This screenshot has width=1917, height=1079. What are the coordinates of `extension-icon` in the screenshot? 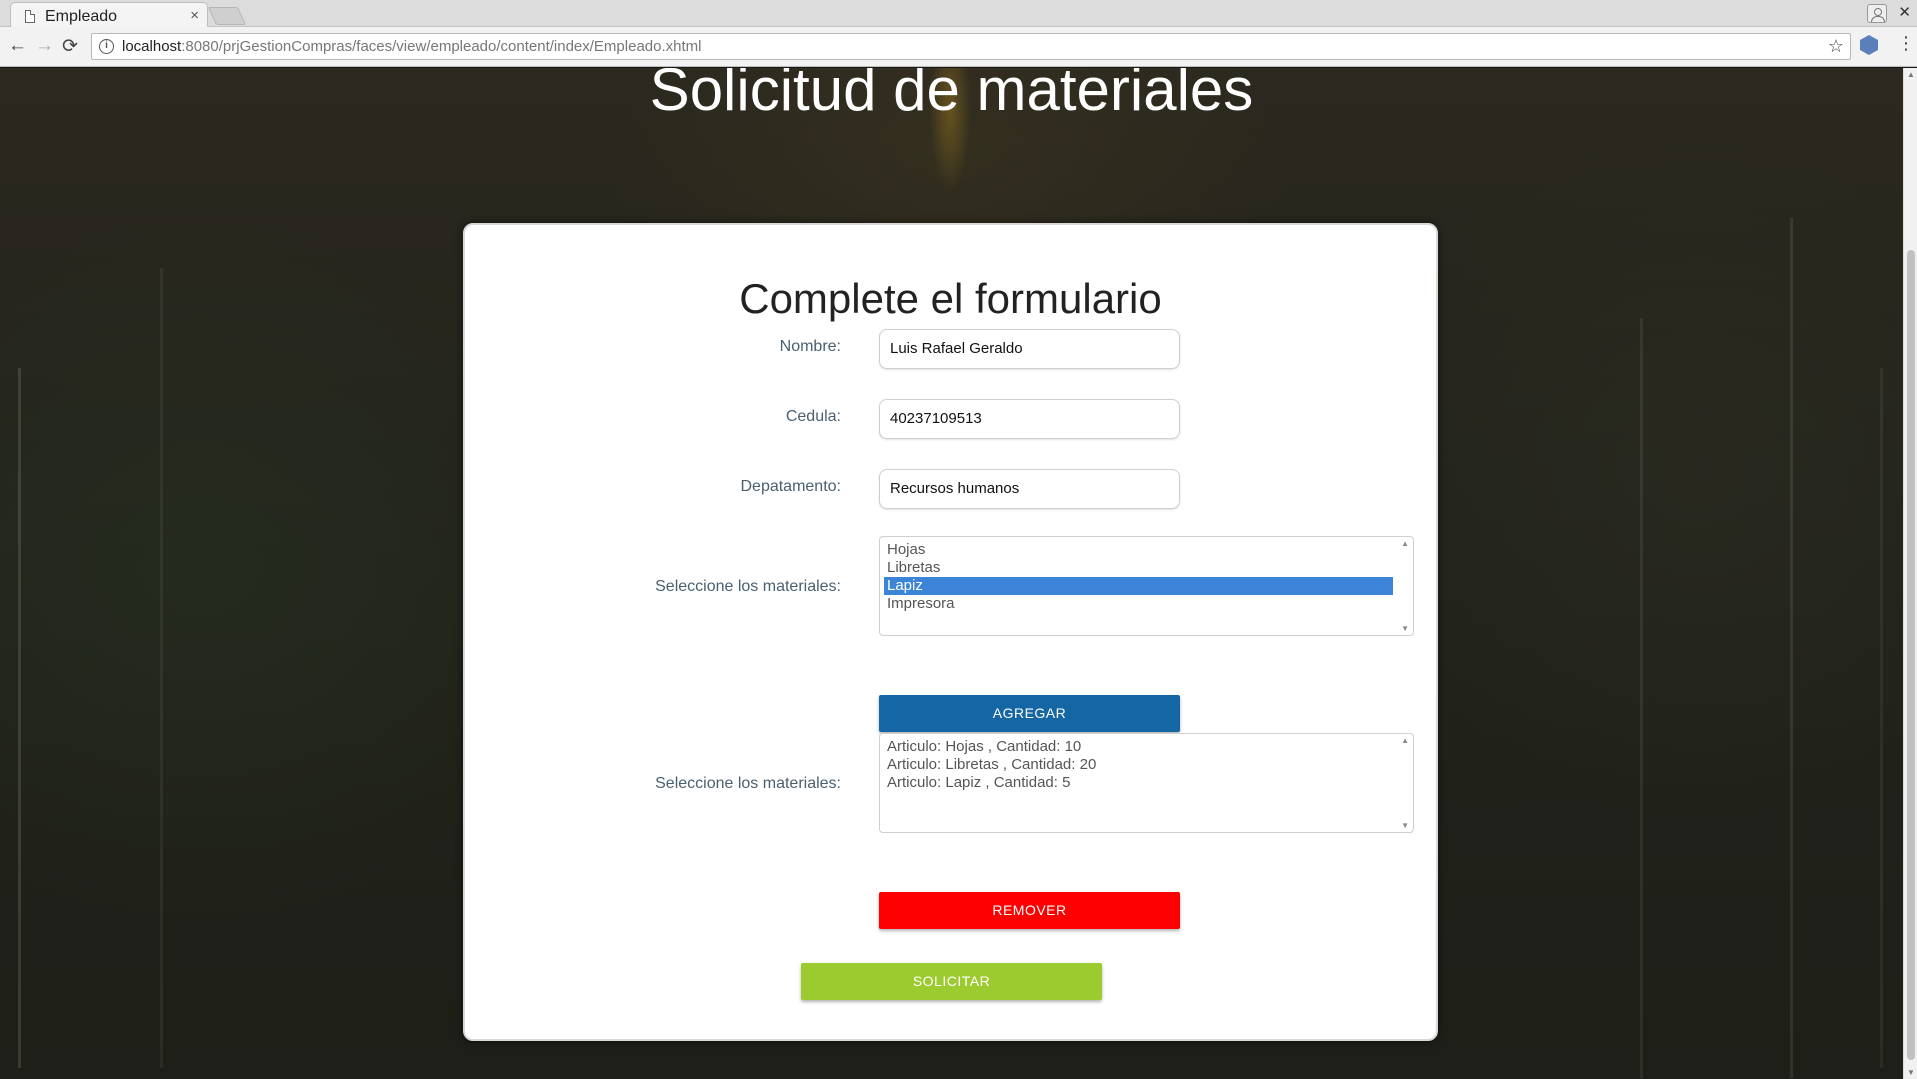 It's located at (1869, 45).